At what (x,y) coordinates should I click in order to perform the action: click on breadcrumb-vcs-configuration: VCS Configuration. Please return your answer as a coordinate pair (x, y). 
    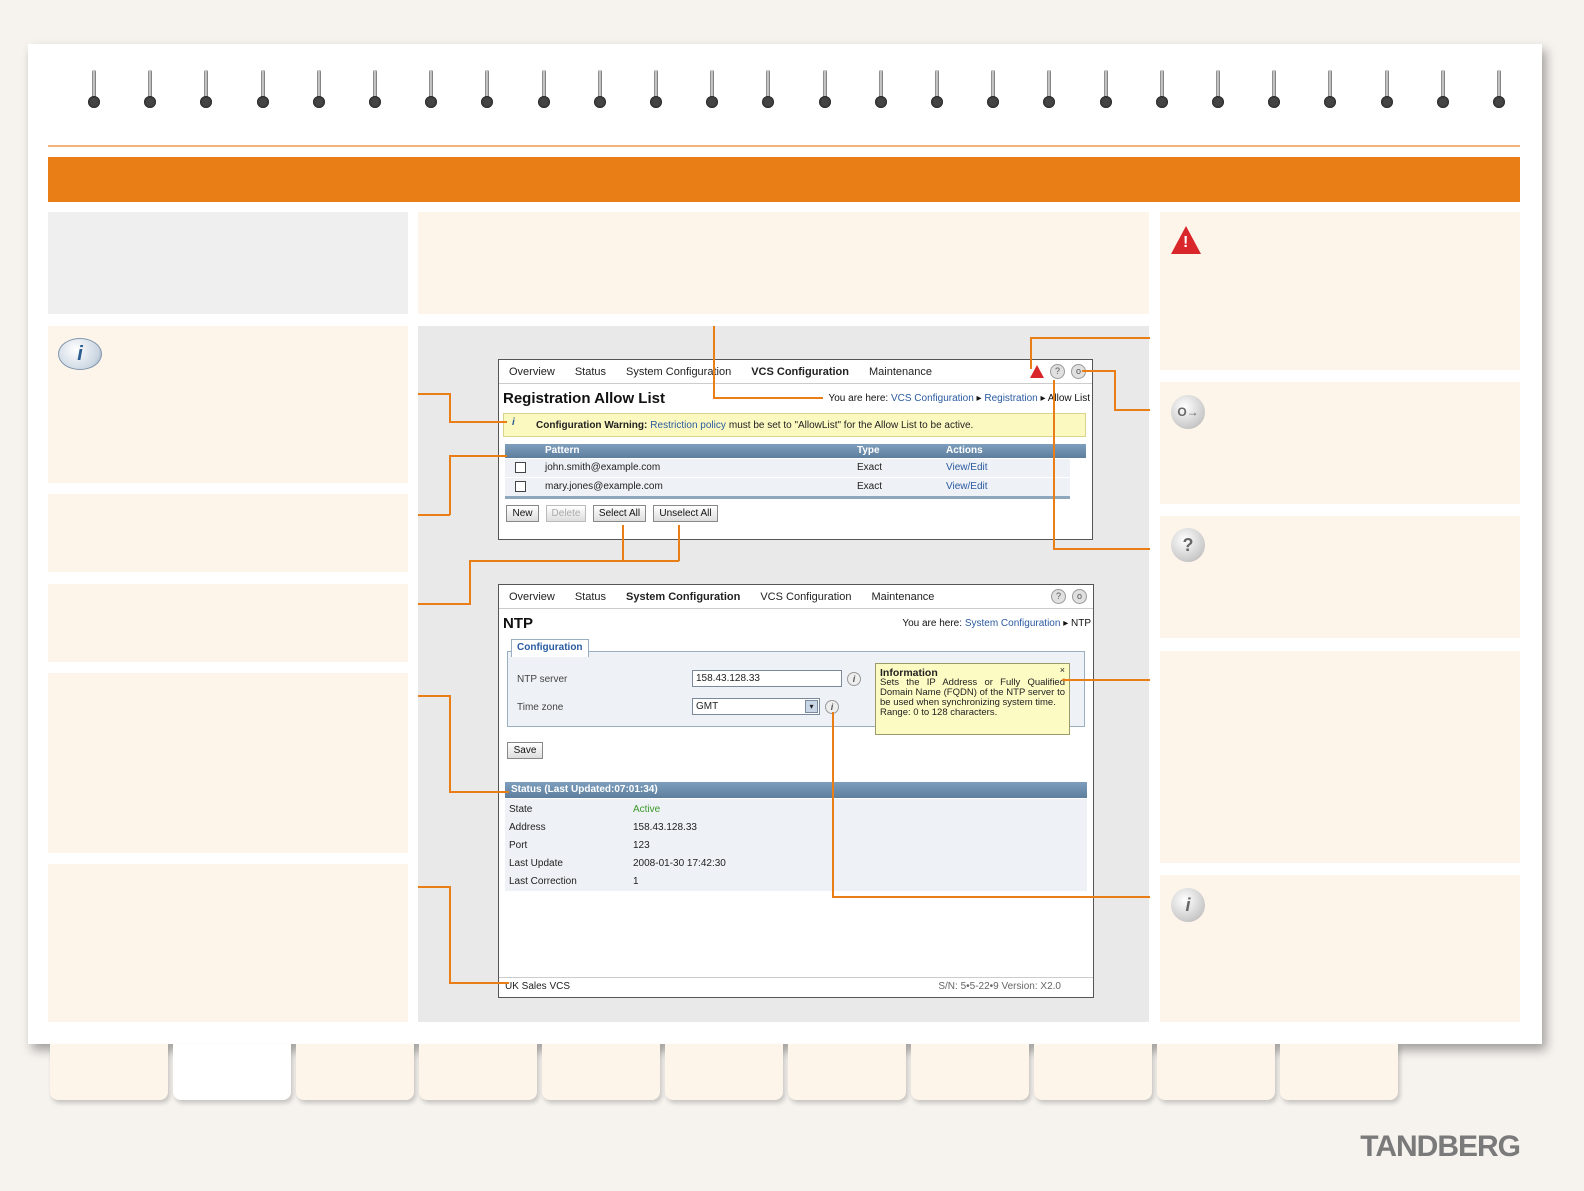
    Looking at the image, I should click on (932, 398).